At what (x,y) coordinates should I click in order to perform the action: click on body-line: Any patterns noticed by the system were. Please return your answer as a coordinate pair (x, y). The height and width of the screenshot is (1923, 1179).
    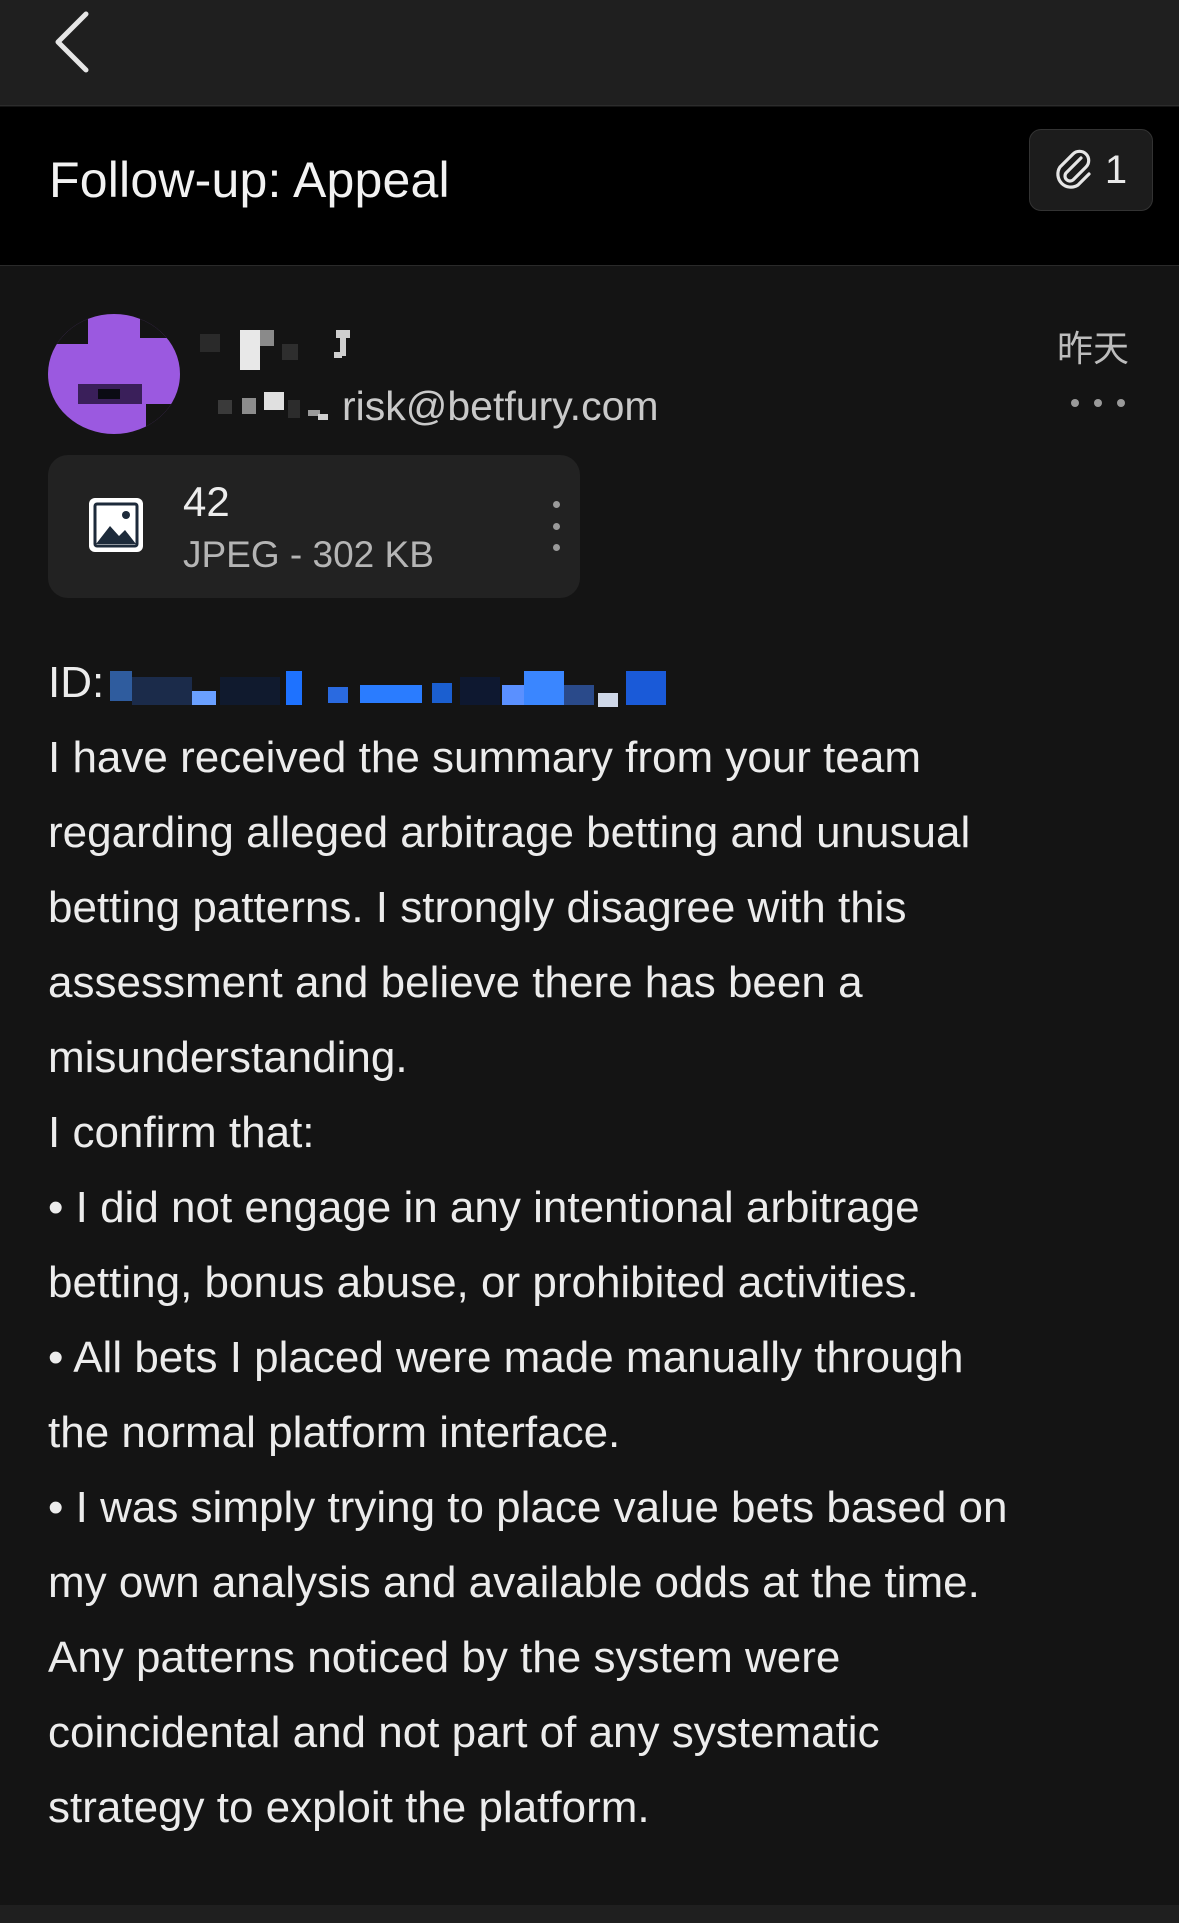
    Looking at the image, I should click on (444, 1657).